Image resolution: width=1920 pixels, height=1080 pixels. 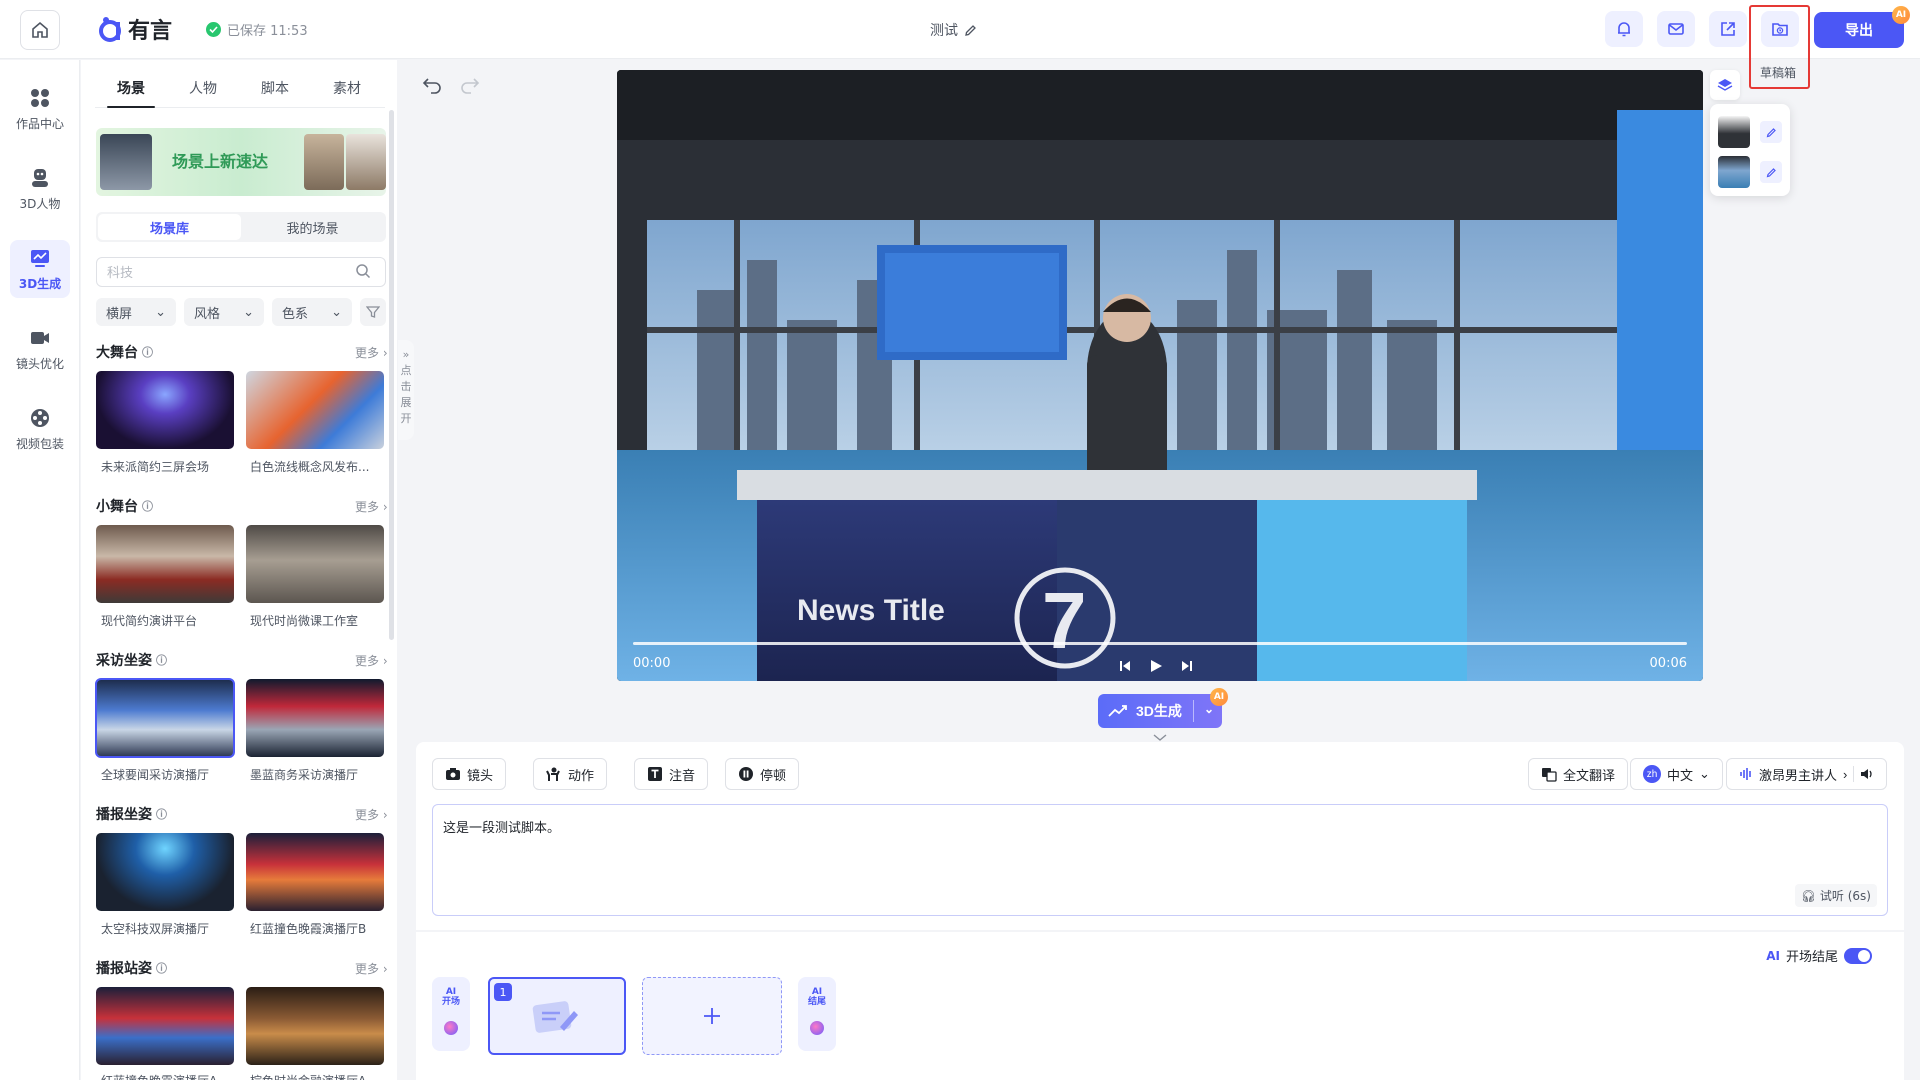 What do you see at coordinates (451, 1014) in the screenshot?
I see `ai-intro-clip: AI 开场` at bounding box center [451, 1014].